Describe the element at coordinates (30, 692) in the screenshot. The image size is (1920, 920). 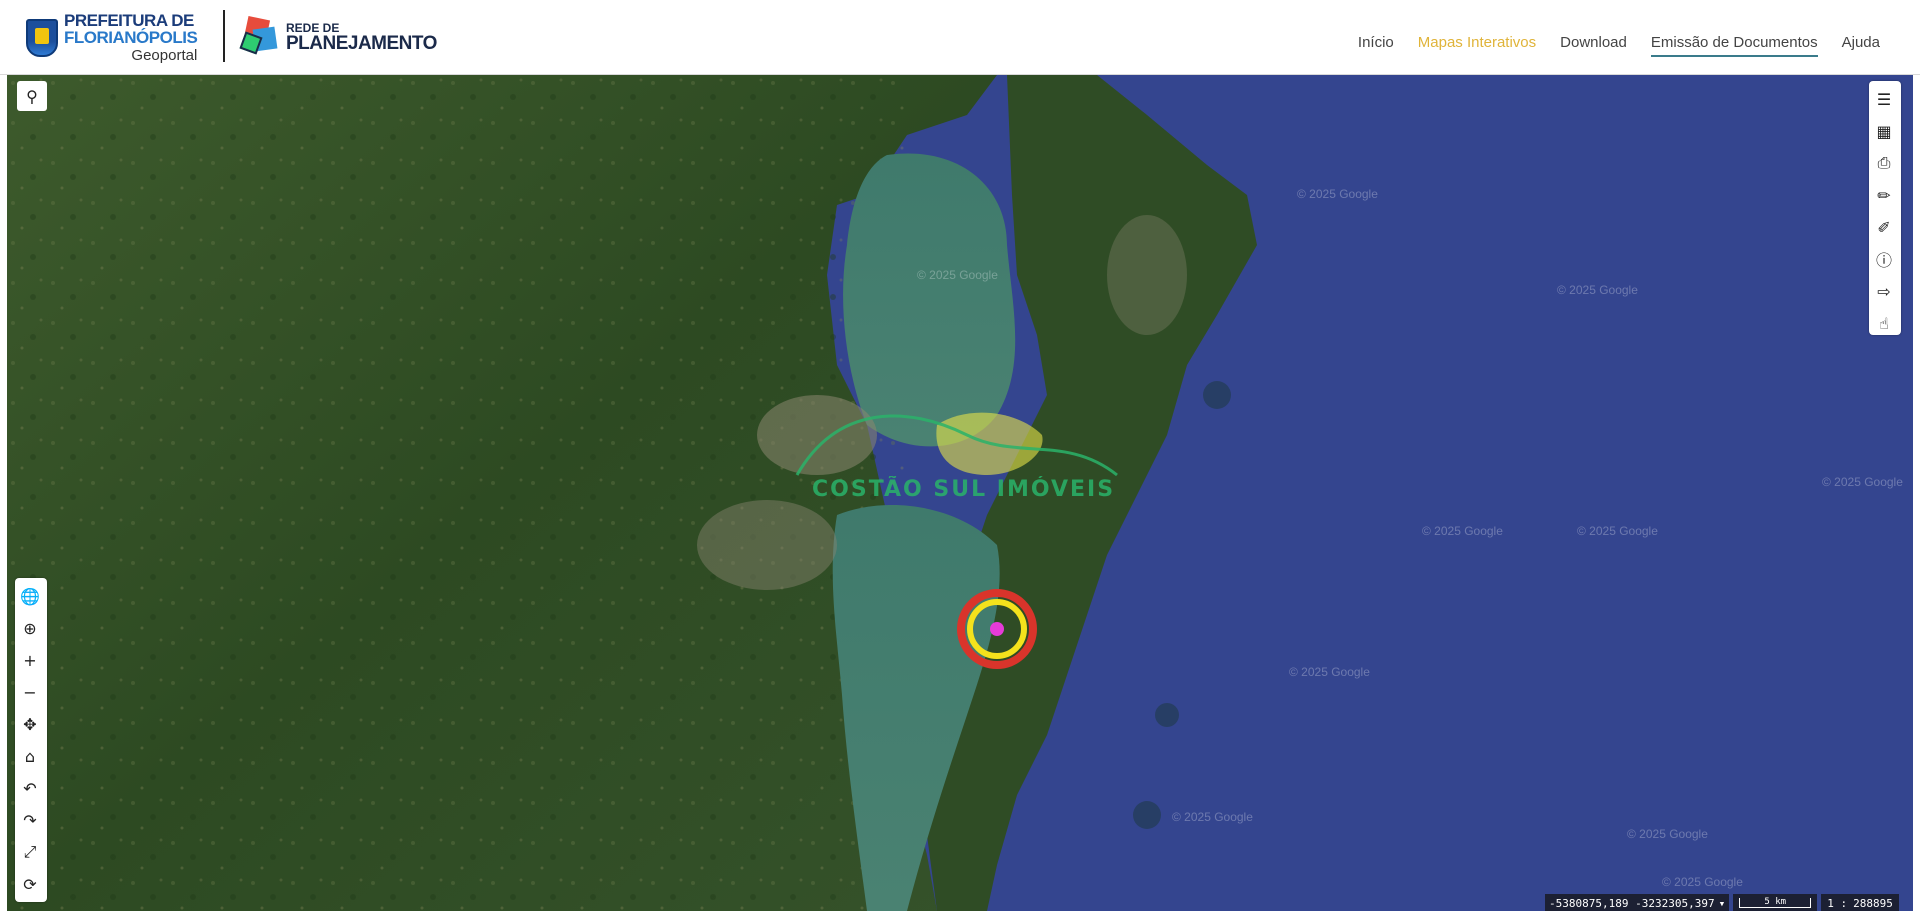
I see `zoom-out-icon: −` at that location.